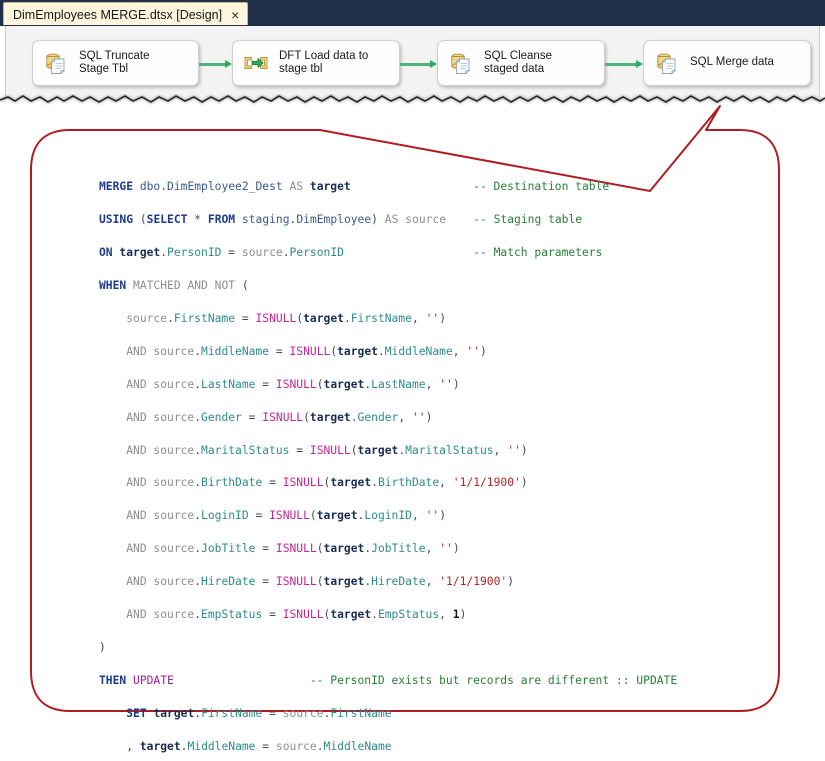 Image resolution: width=825 pixels, height=761 pixels. Describe the element at coordinates (118, 14) in the screenshot. I see `document-tab-label: DimEmployees MERGE.dtsx [Design]` at that location.